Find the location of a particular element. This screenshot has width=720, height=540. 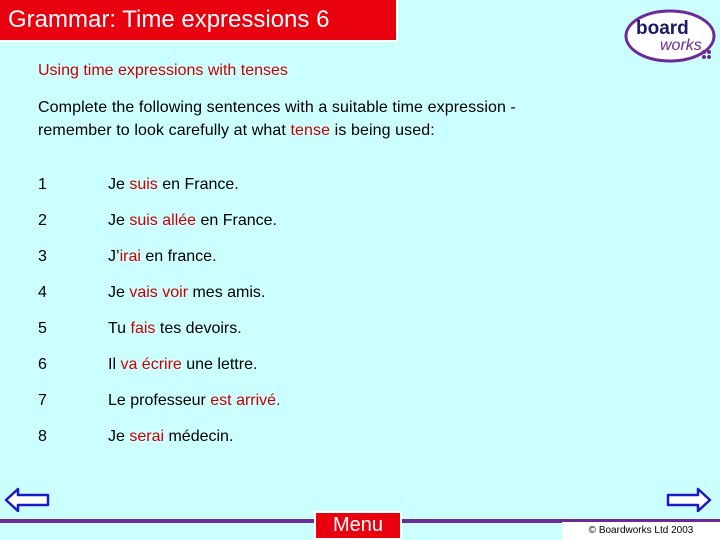

sentence-row: 5 Tu fais tes devoirs. is located at coordinates (338, 336).